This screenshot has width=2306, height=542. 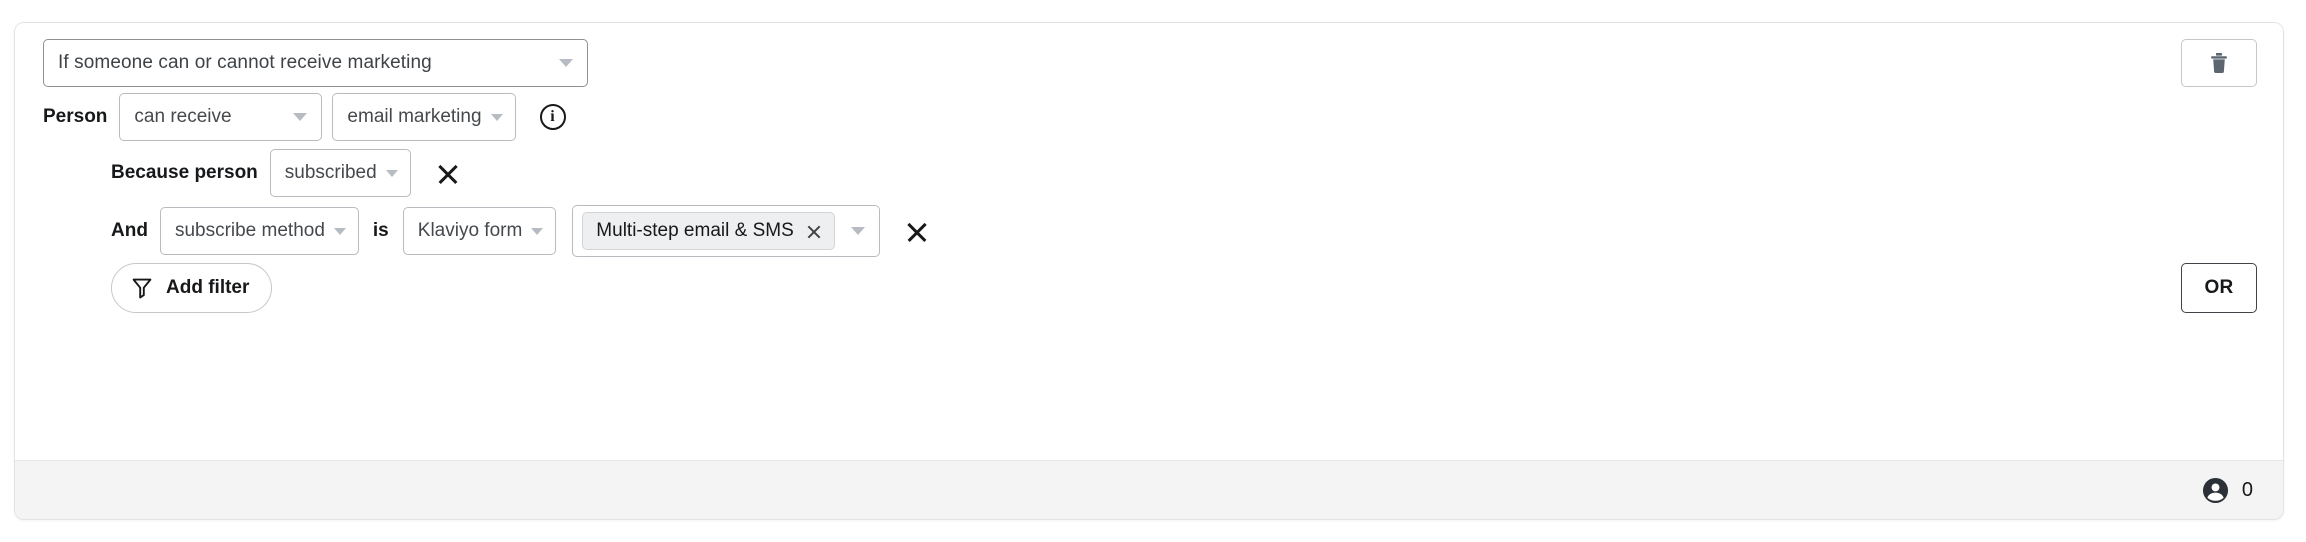 What do you see at coordinates (184, 172) in the screenshot?
I see `because-person-label: Because person` at bounding box center [184, 172].